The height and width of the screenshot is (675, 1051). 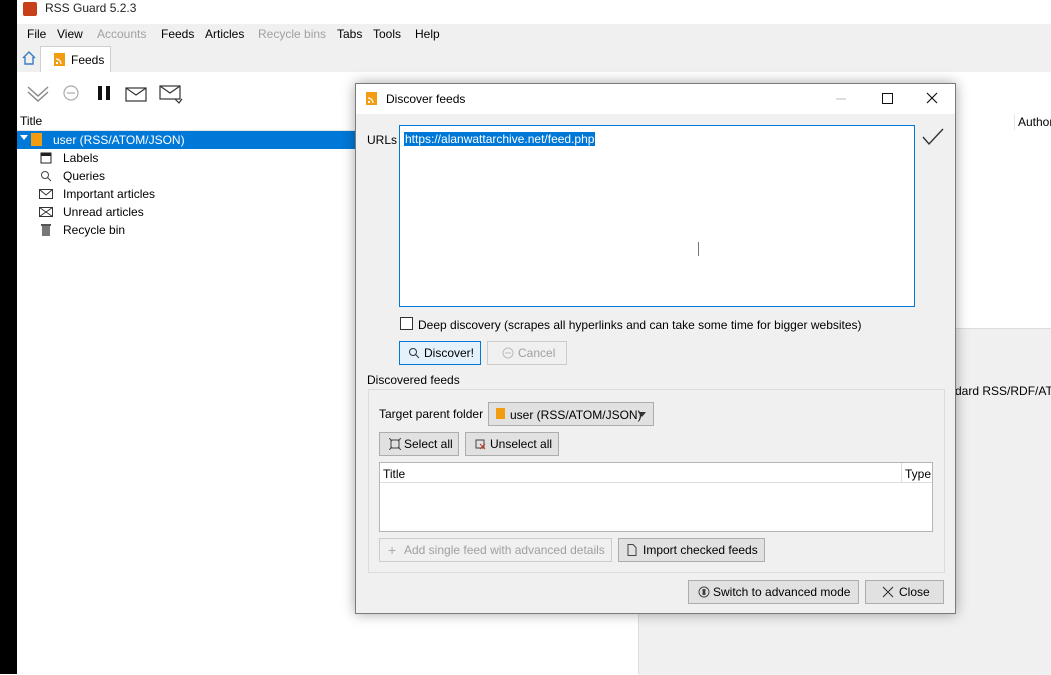 What do you see at coordinates (109, 194) in the screenshot?
I see `tree-item-label: Important articles` at bounding box center [109, 194].